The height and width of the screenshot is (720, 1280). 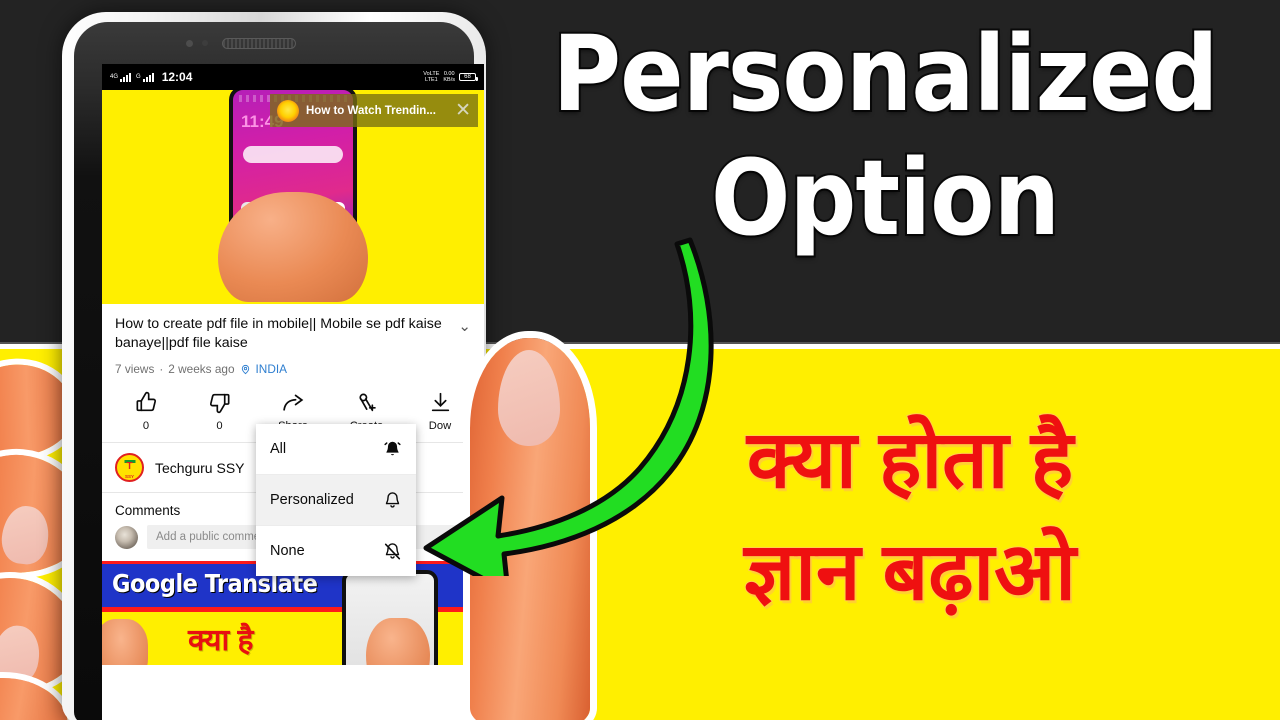 I want to click on upload-age: 2 weeks ago, so click(x=201, y=369).